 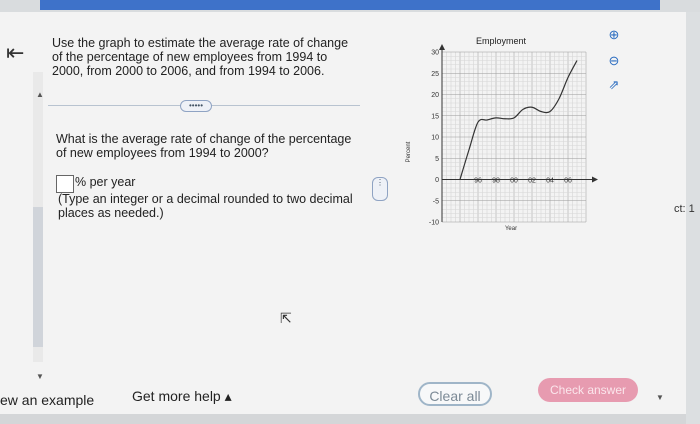 I want to click on y-tick-label: 10, so click(x=435, y=138).